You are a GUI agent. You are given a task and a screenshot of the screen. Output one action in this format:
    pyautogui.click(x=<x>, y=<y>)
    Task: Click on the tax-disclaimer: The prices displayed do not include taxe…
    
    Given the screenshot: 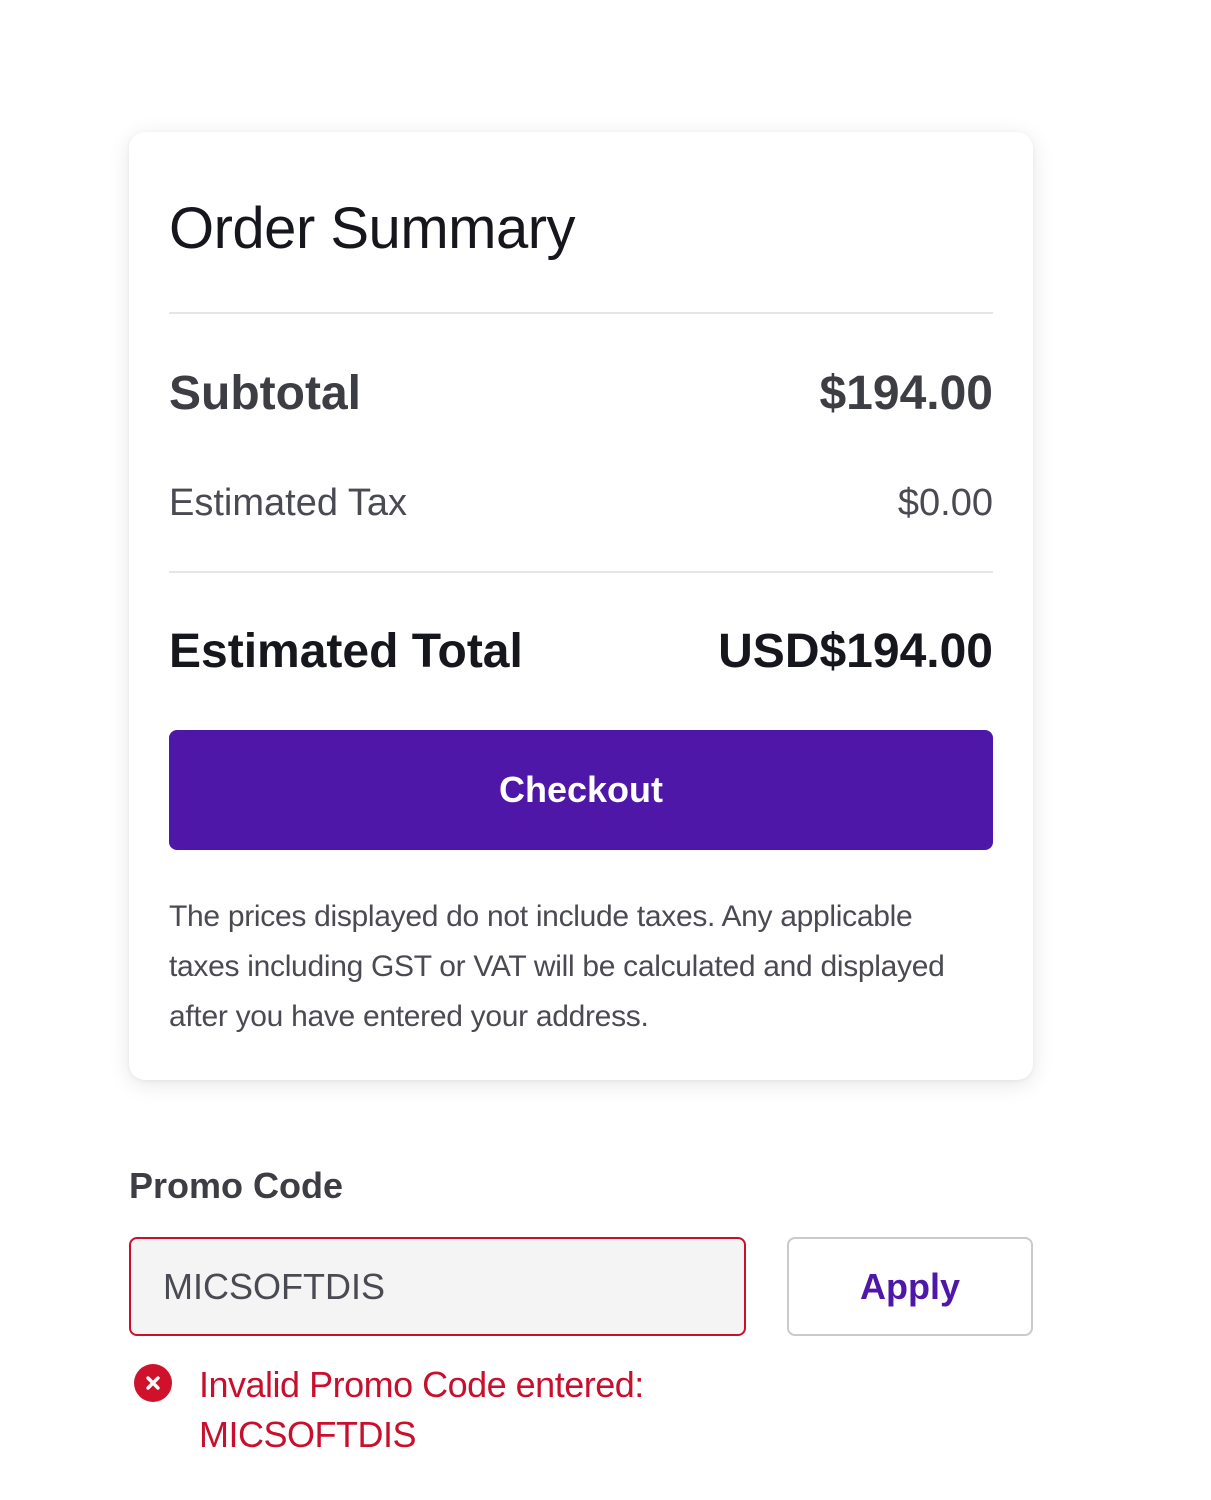 What is the action you would take?
    pyautogui.click(x=557, y=966)
    